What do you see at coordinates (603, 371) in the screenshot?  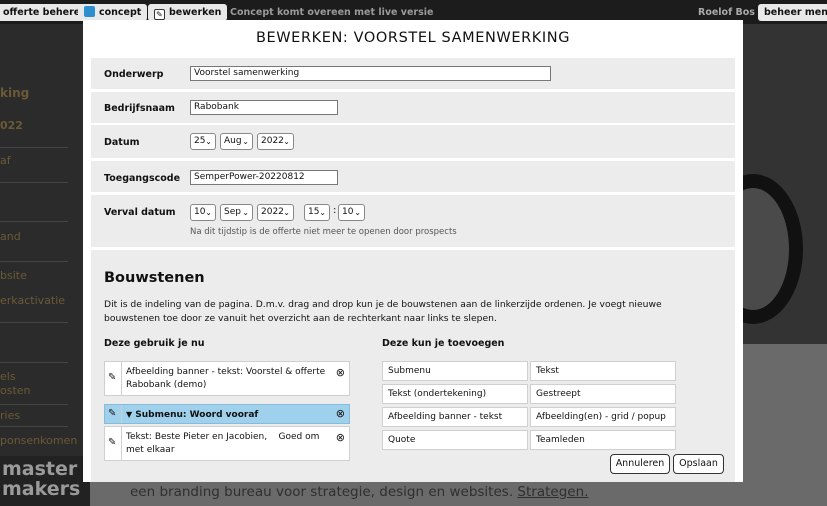 I see `add-block-item: Tekst` at bounding box center [603, 371].